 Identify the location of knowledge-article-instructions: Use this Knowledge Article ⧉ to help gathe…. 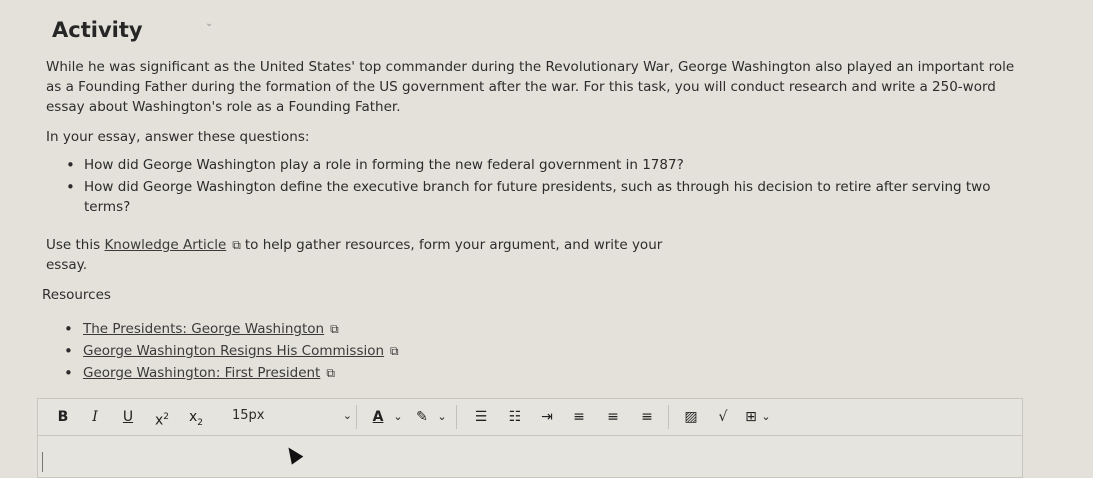
(356, 255).